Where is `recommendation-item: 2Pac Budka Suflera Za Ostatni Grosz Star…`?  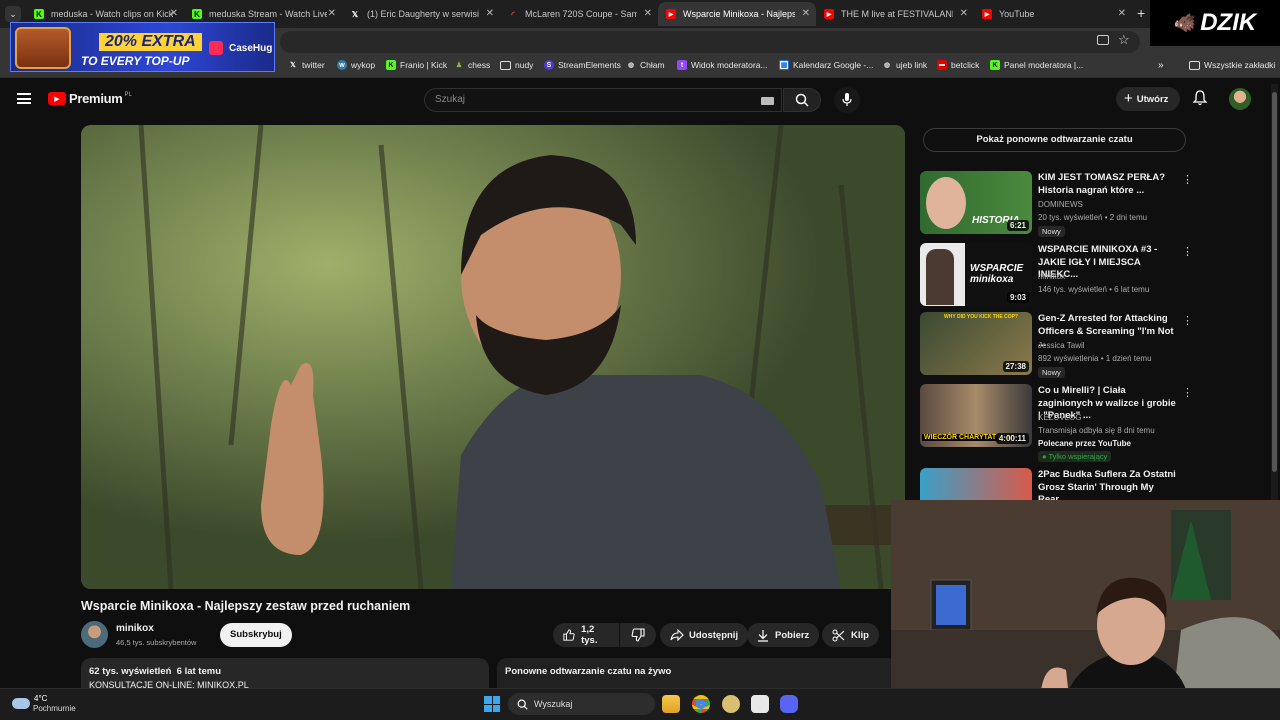
recommendation-item: 2Pac Budka Suflera Za Ostatni Grosz Star… is located at coordinates (1050, 484).